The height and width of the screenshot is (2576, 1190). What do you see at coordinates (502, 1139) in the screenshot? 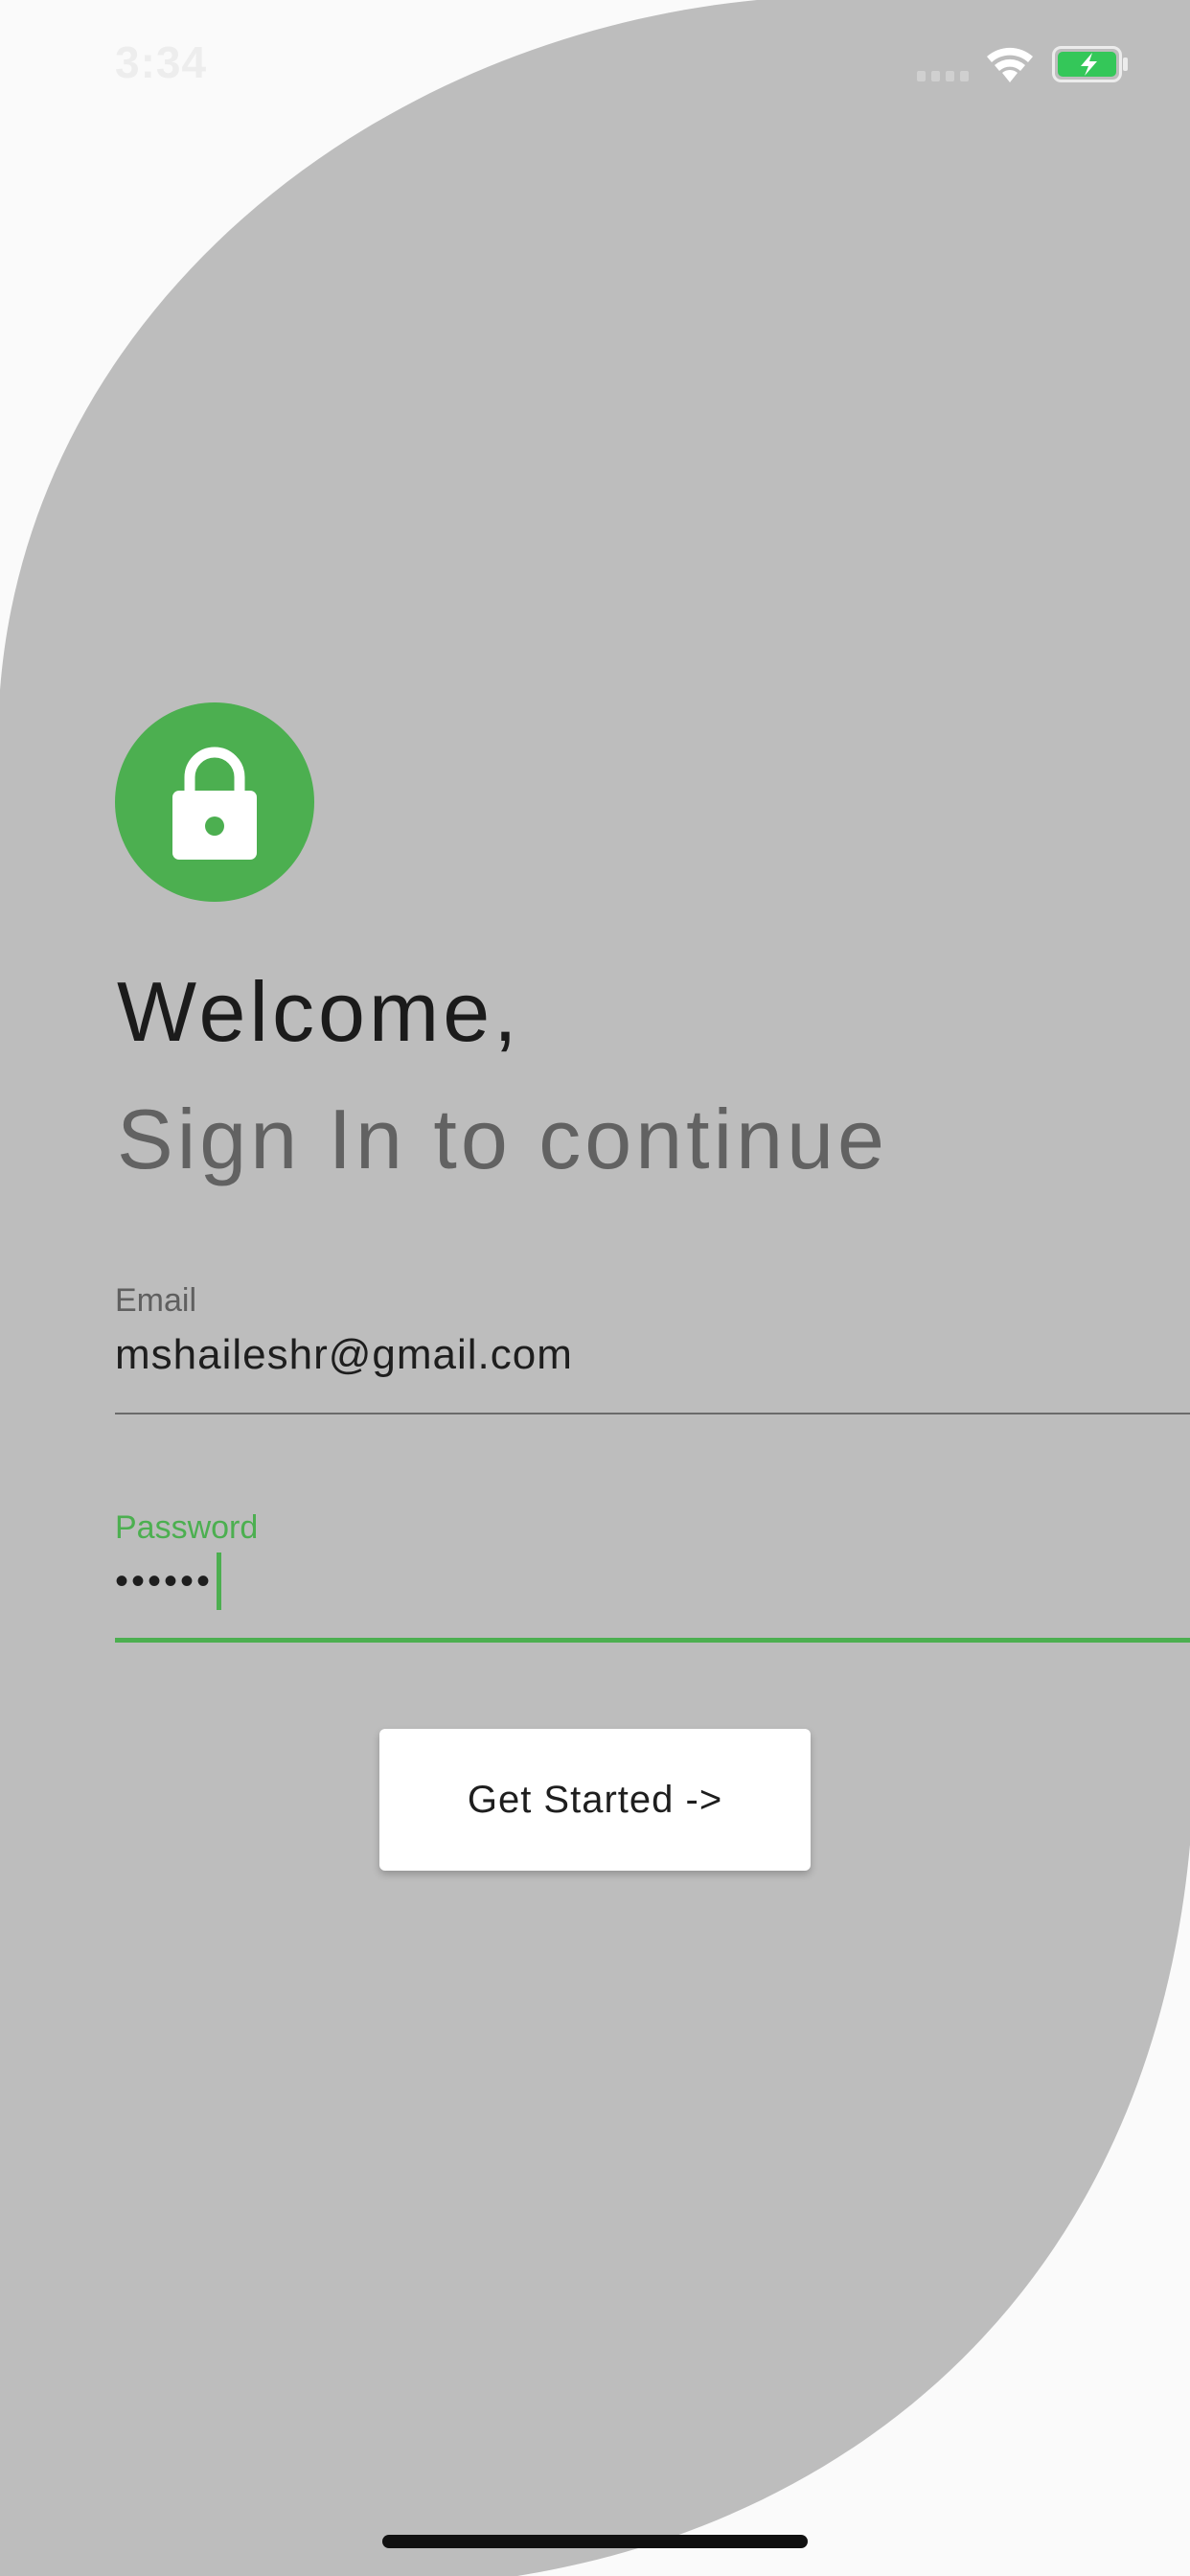
I see `sign-in-subtitle: Sign In to continue` at bounding box center [502, 1139].